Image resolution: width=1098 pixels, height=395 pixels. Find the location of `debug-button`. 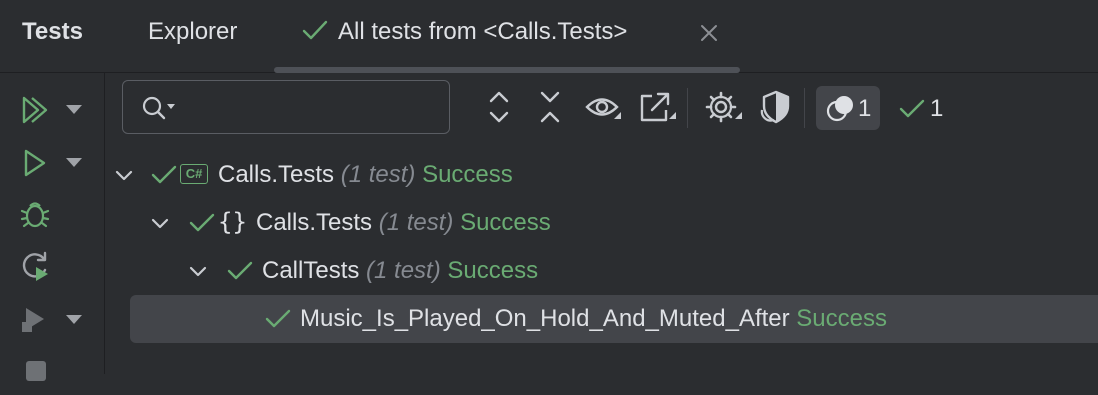

debug-button is located at coordinates (53, 215).